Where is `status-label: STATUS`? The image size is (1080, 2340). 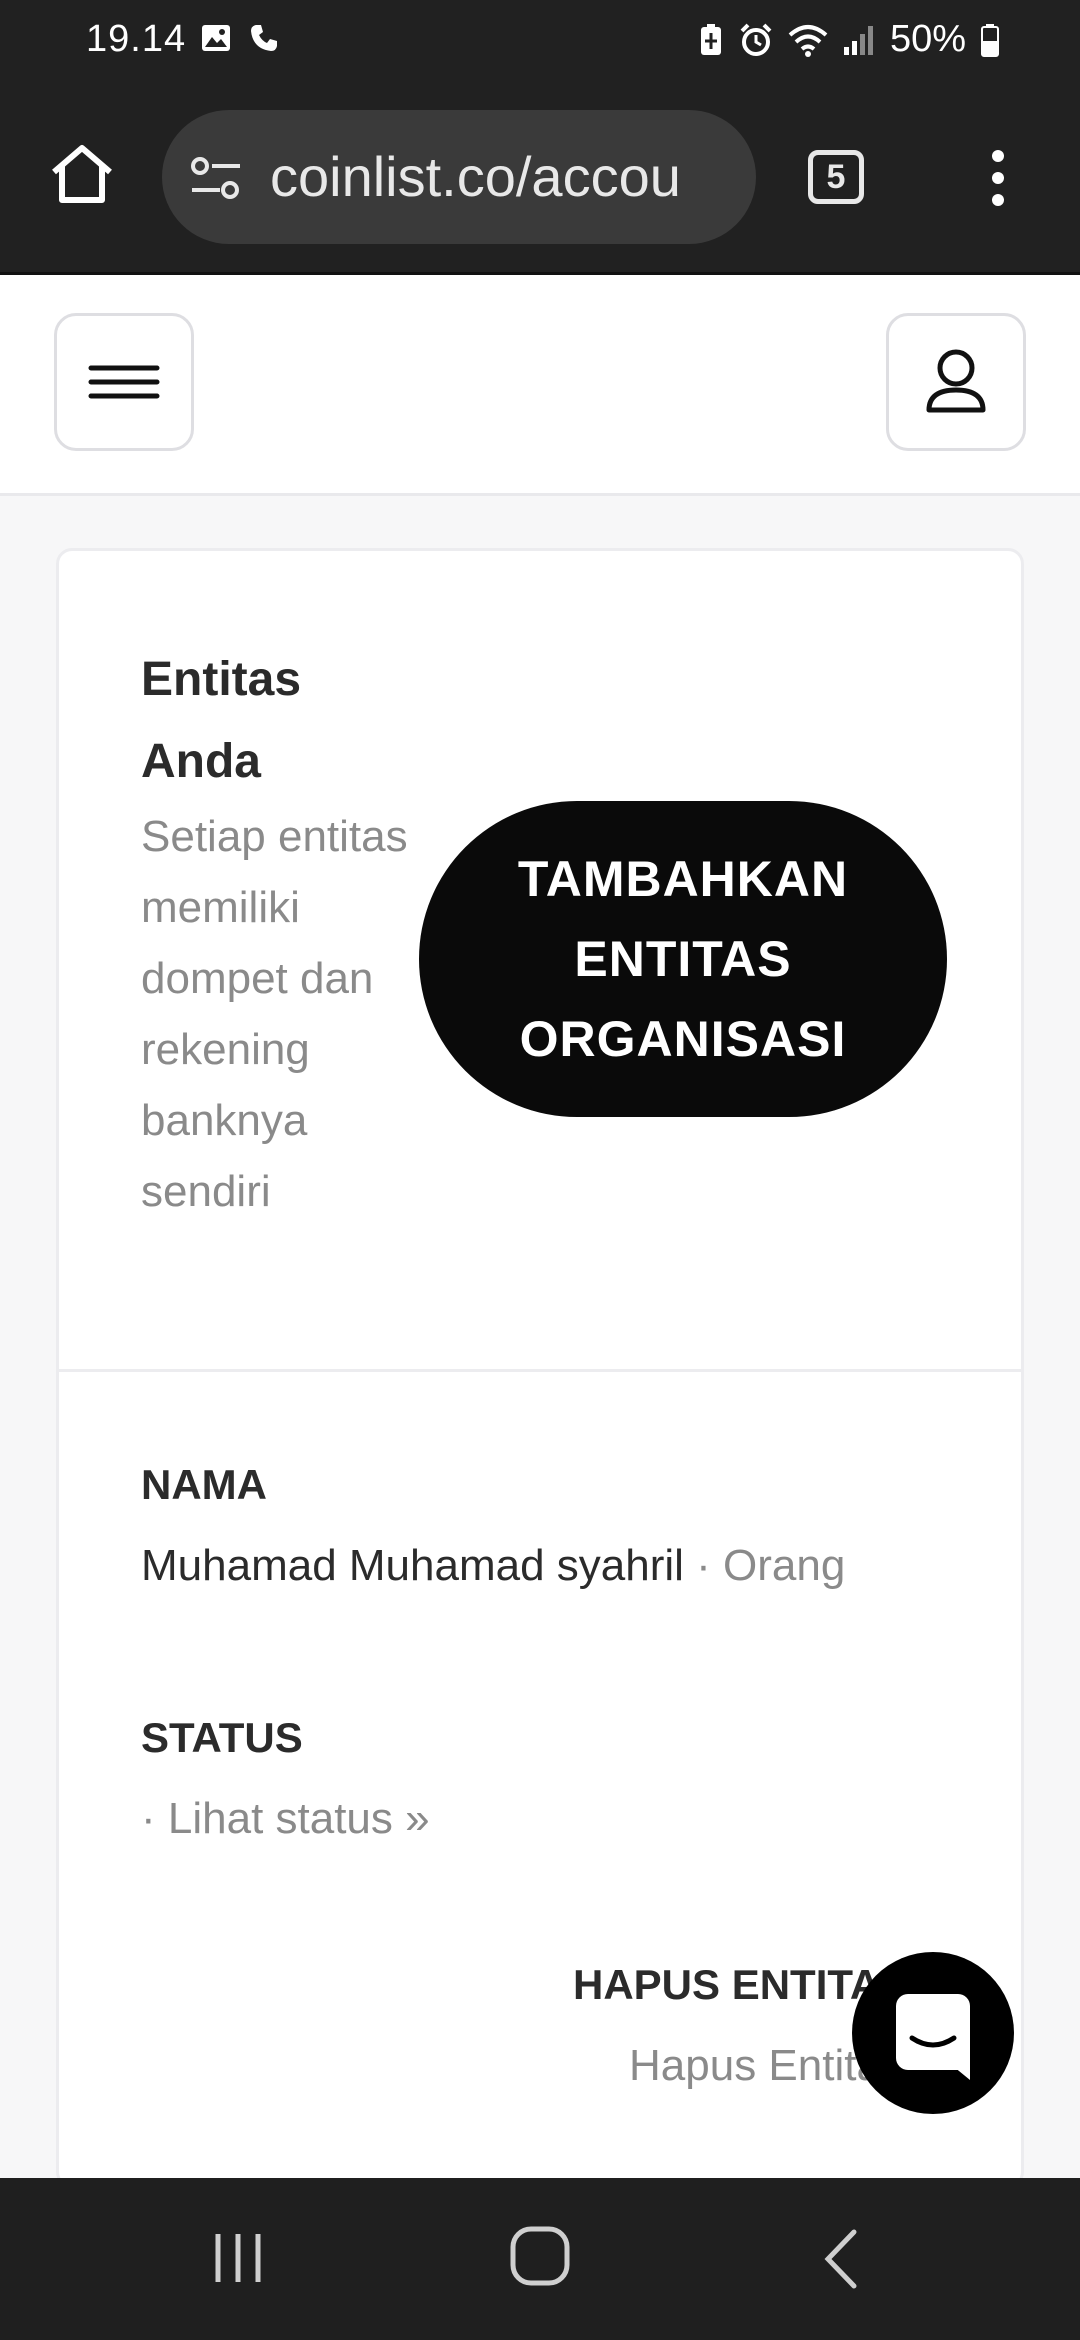
status-label: STATUS is located at coordinates (222, 1737).